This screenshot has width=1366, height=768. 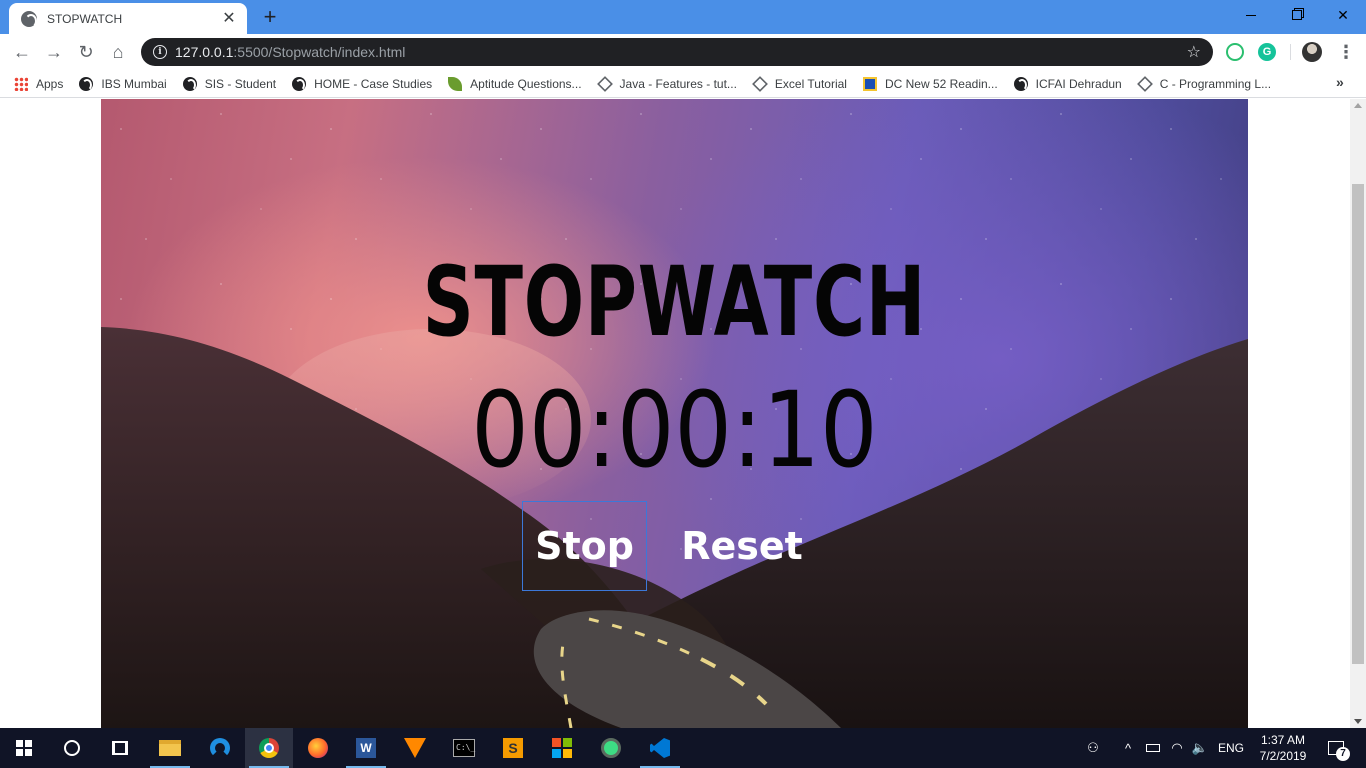 I want to click on bookmark-apps: Apps, so click(x=39, y=83).